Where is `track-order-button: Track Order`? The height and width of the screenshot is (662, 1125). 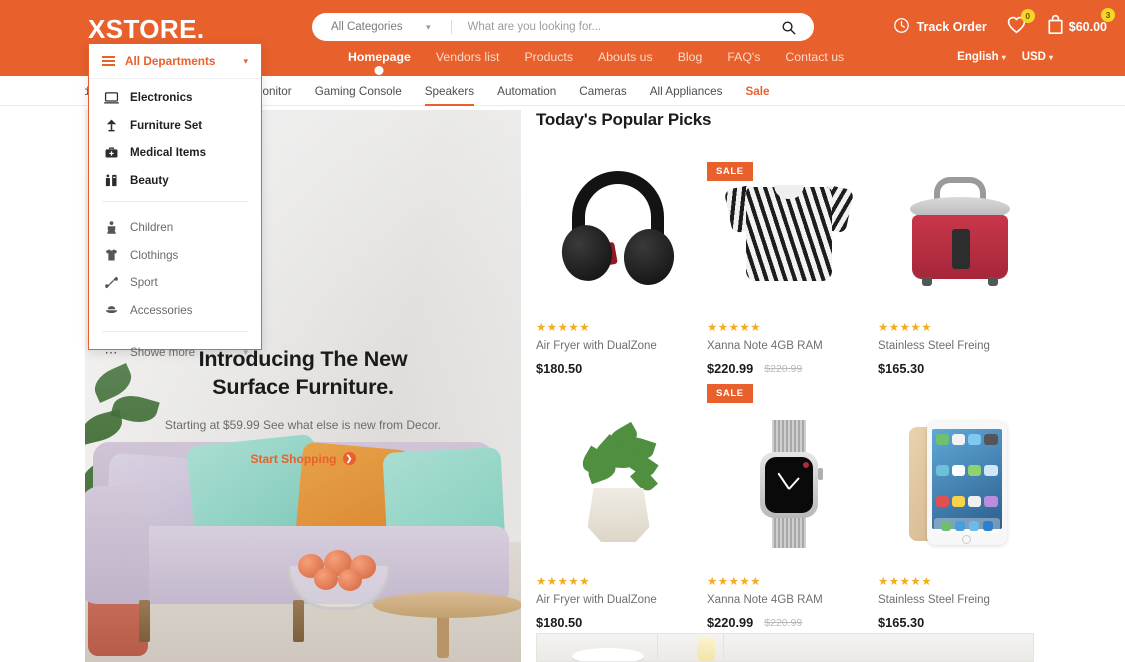 track-order-button: Track Order is located at coordinates (940, 27).